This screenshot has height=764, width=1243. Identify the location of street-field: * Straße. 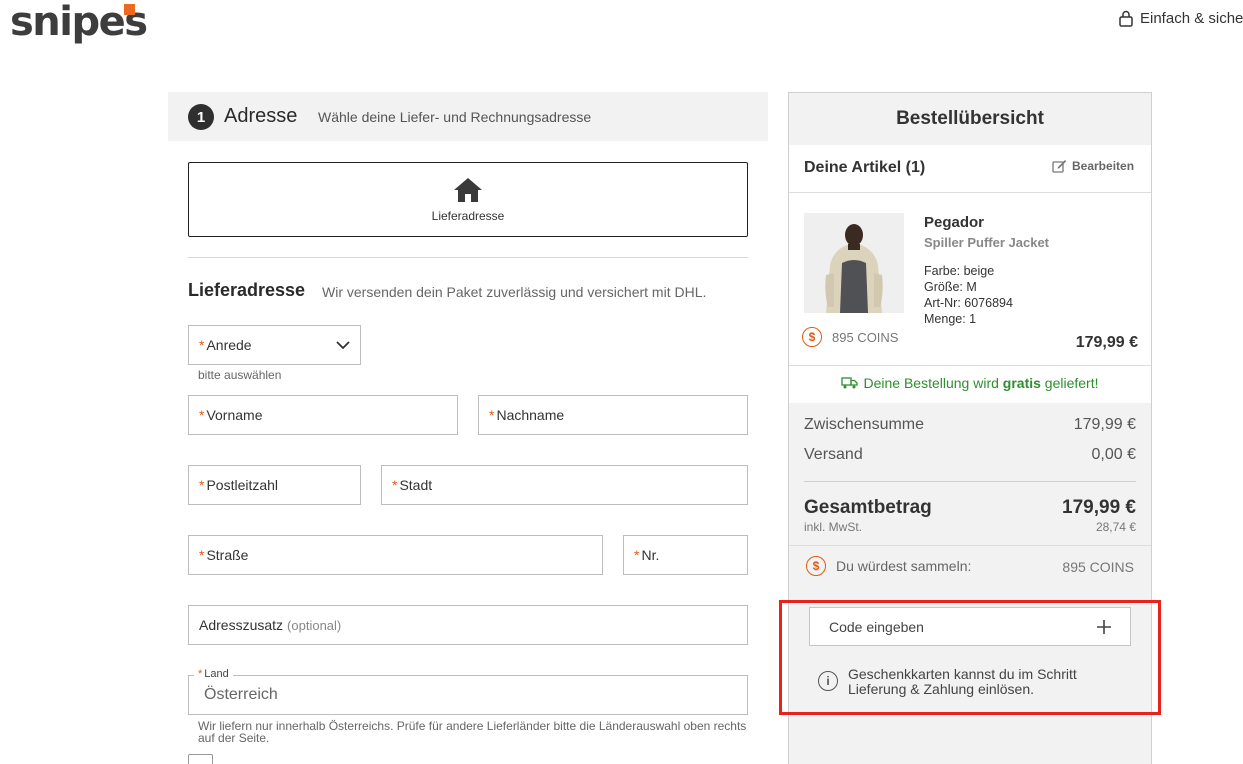
(395, 555).